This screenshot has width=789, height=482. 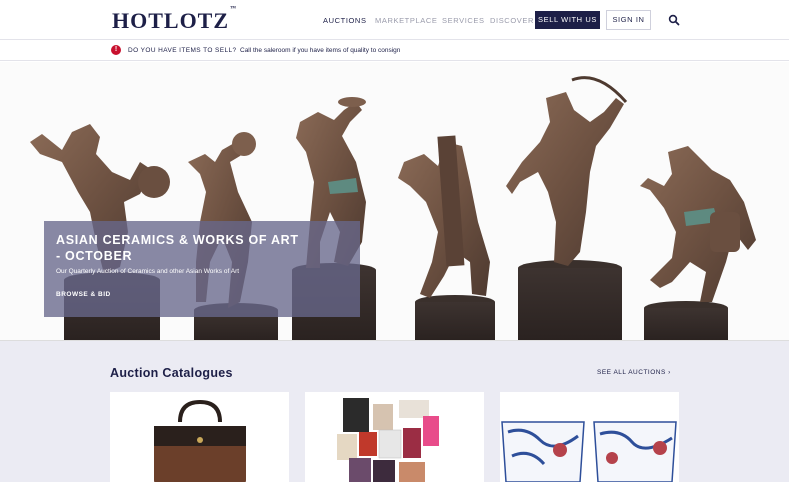 What do you see at coordinates (388, 440) in the screenshot?
I see `art-books-image` at bounding box center [388, 440].